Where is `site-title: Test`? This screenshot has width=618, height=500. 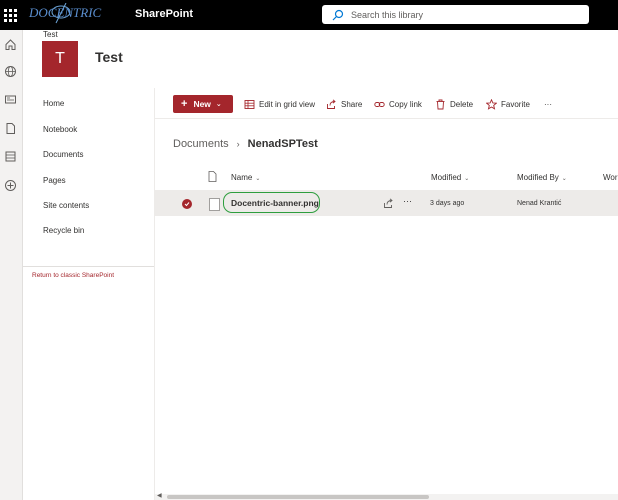
site-title: Test is located at coordinates (109, 57).